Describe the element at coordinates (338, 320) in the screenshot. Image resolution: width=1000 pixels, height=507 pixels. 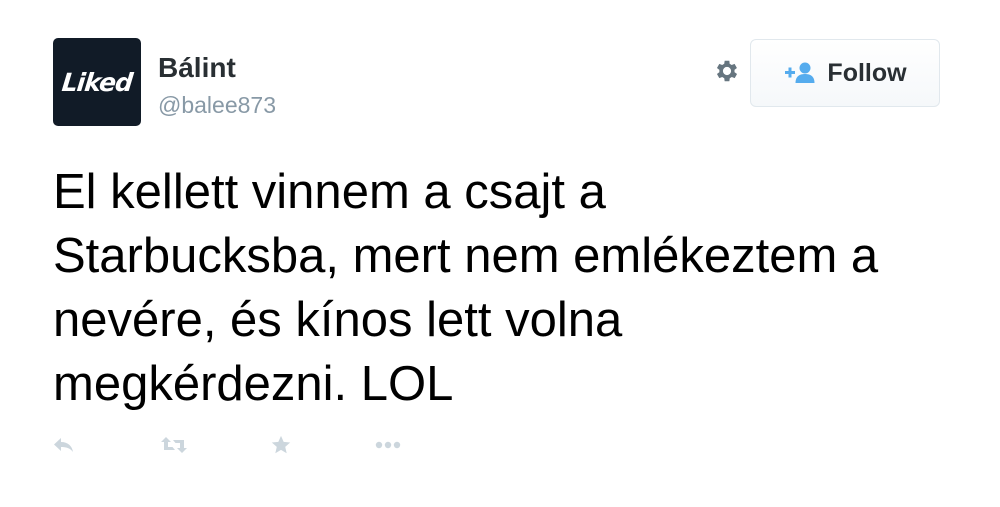
I see `tweet-text-line: nevére, és kínos lett volna` at that location.